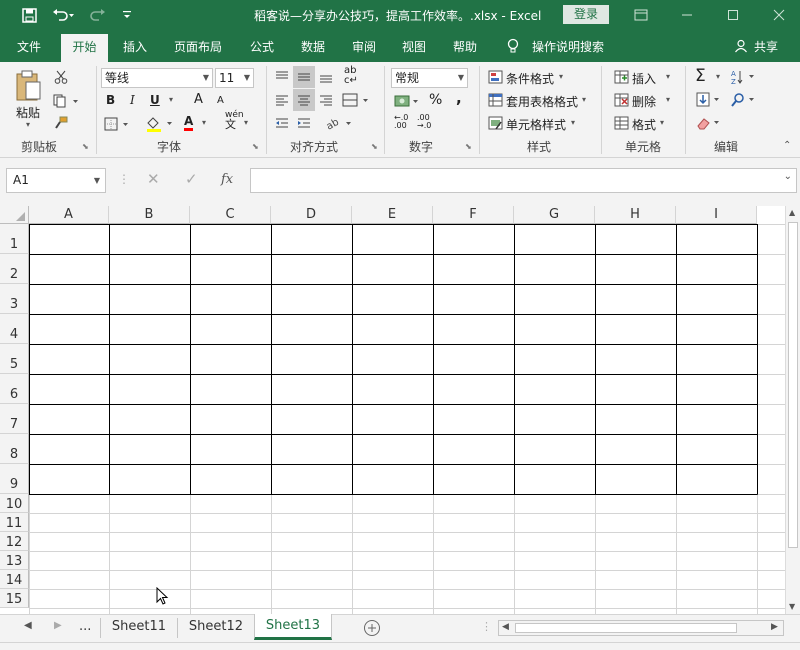 The height and width of the screenshot is (650, 800). I want to click on sheet-tab-sheet11: Sheet11, so click(139, 628).